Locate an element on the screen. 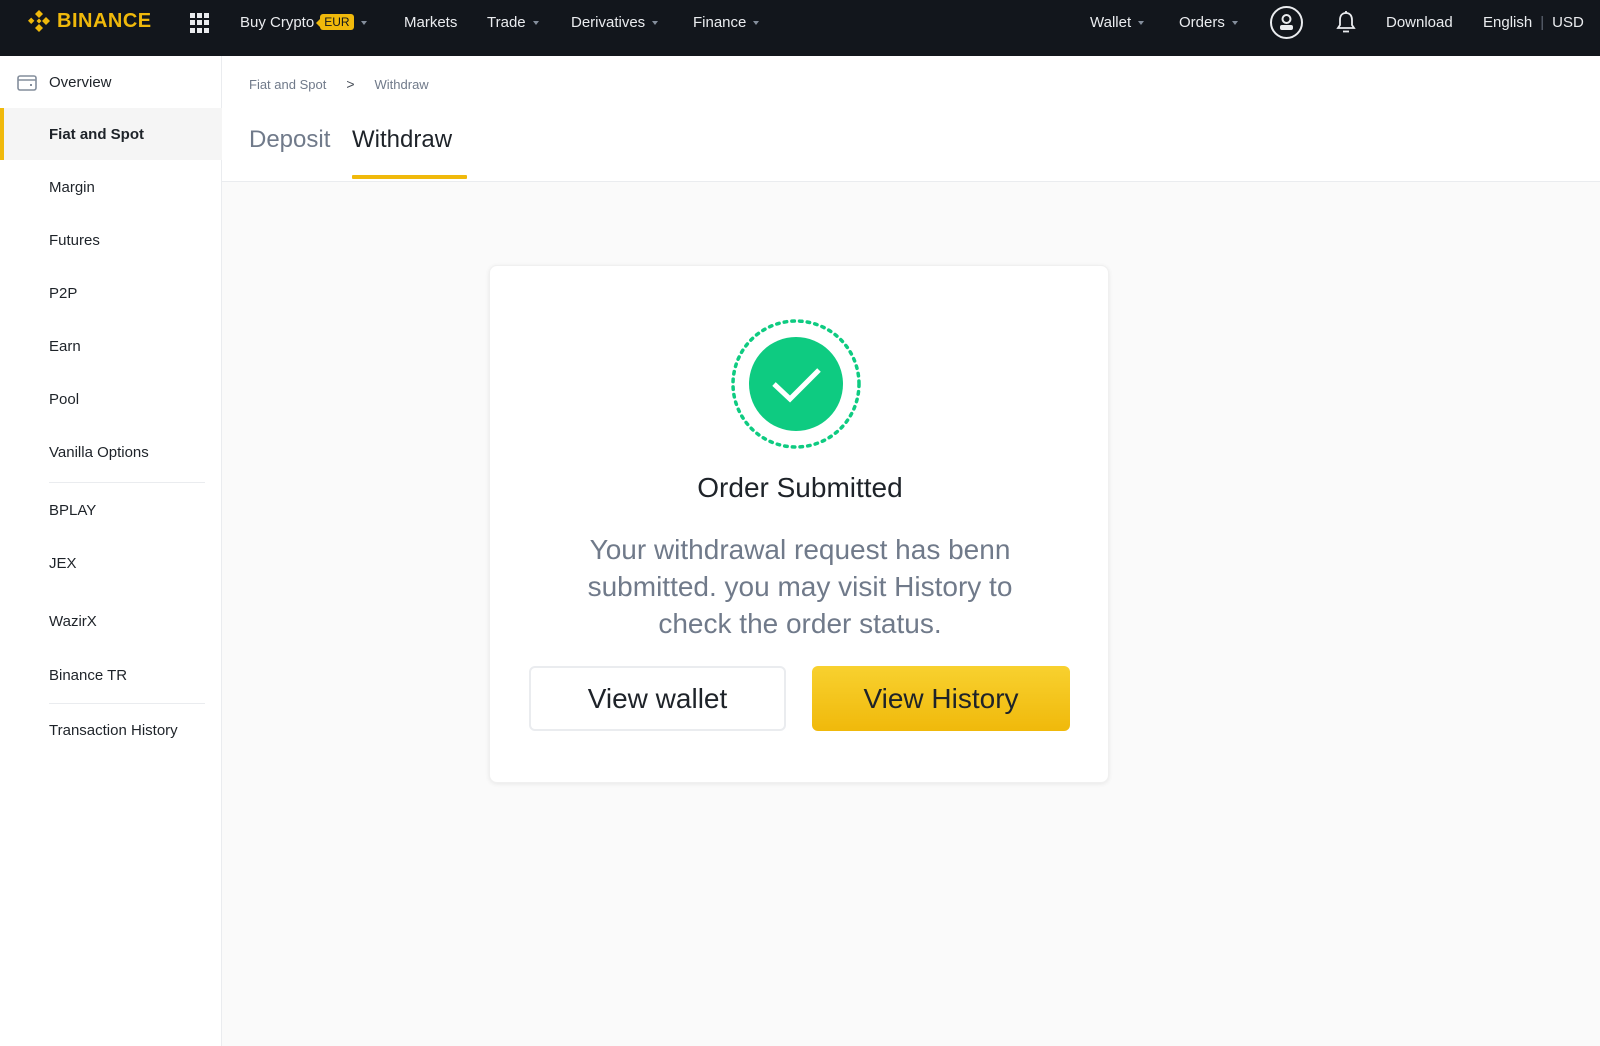  nav-derivatives: Derivatives is located at coordinates (615, 22).